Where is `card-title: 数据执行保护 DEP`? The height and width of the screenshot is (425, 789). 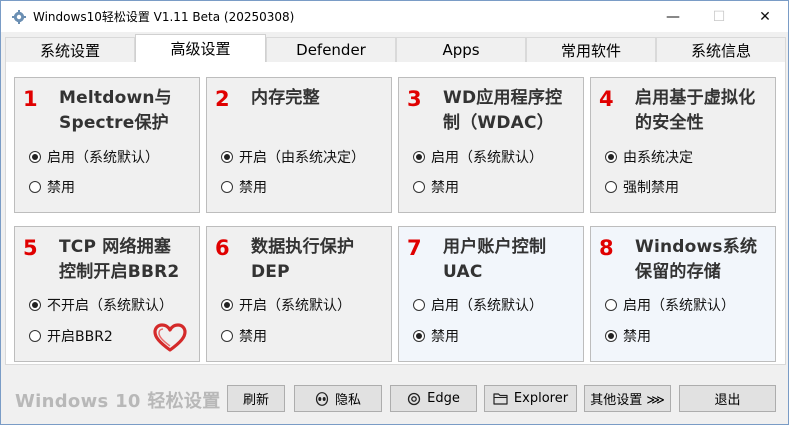
card-title: 数据执行保护 DEP is located at coordinates (303, 259).